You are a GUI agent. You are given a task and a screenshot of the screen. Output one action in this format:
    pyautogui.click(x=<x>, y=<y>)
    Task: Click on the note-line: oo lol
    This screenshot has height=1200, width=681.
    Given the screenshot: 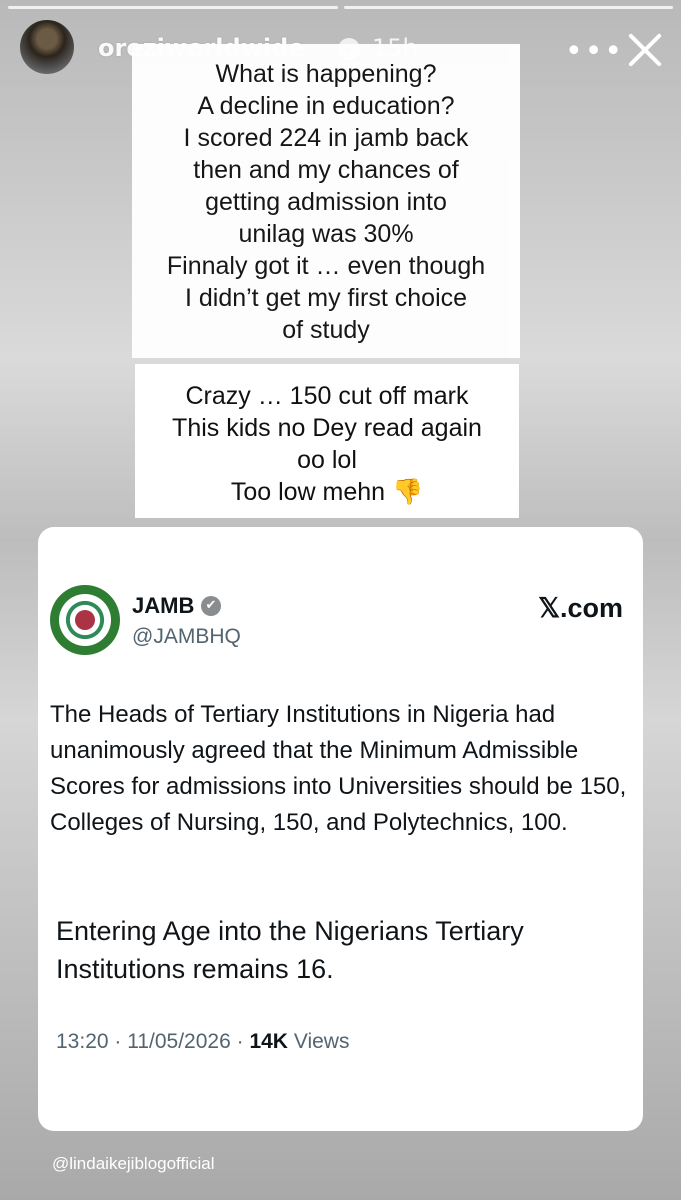 What is the action you would take?
    pyautogui.click(x=327, y=460)
    